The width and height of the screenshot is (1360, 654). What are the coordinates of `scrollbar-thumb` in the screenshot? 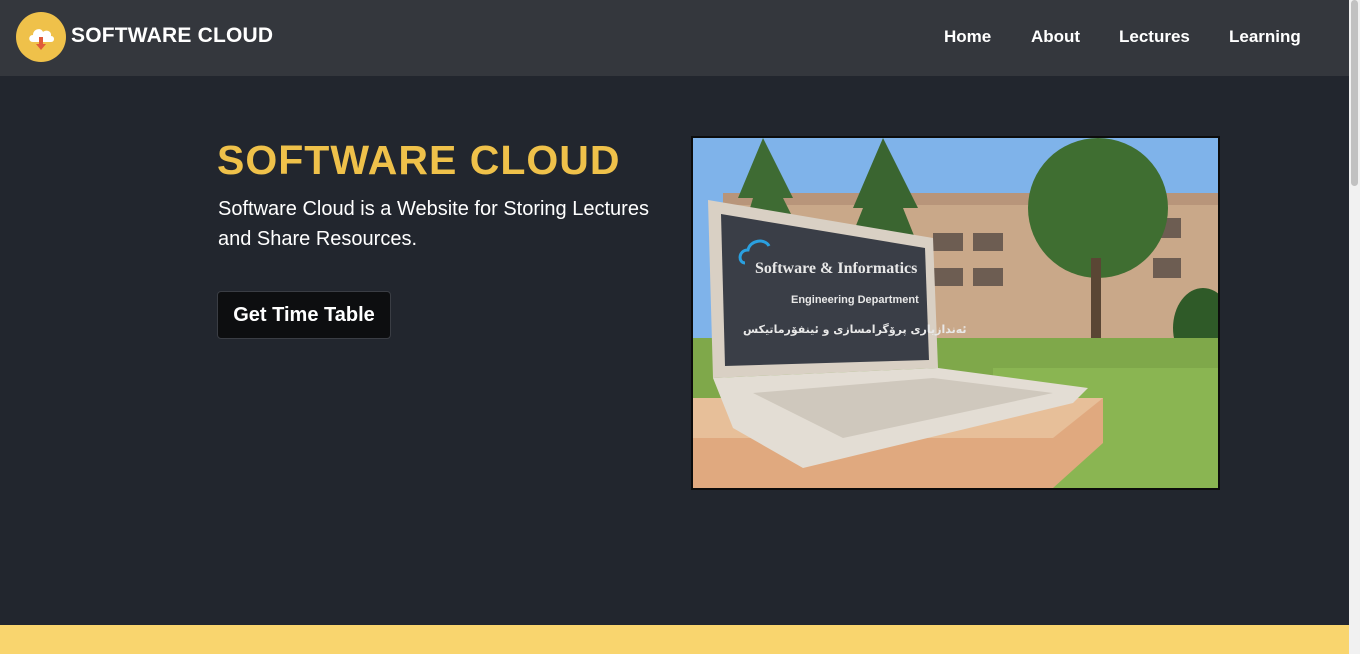 It's located at (1354, 93).